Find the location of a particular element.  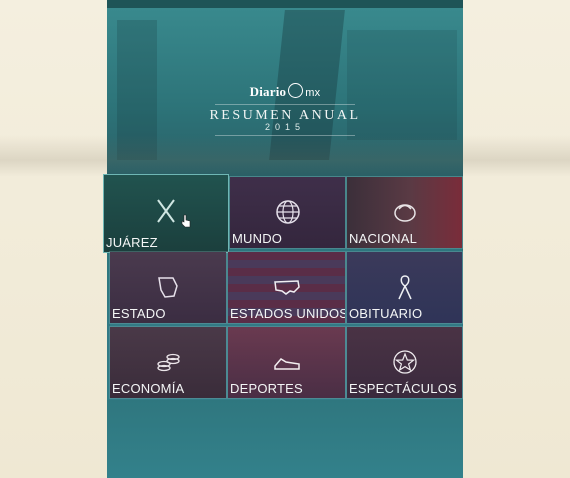

section-label: MUNDO is located at coordinates (257, 238).